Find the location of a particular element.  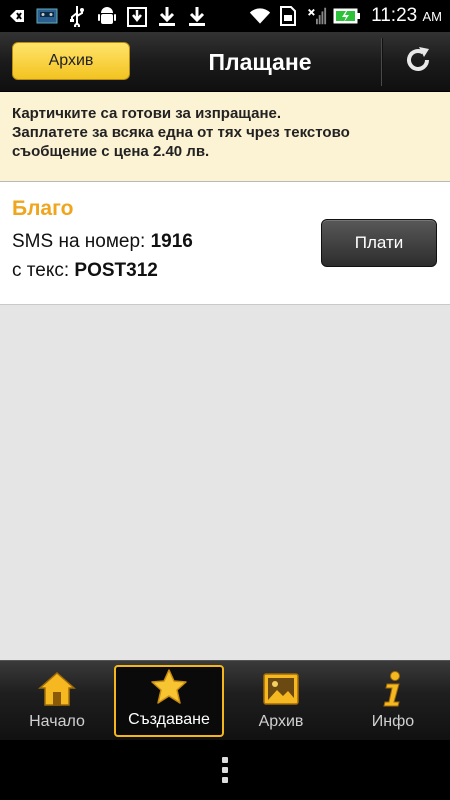

info-icon is located at coordinates (393, 689).